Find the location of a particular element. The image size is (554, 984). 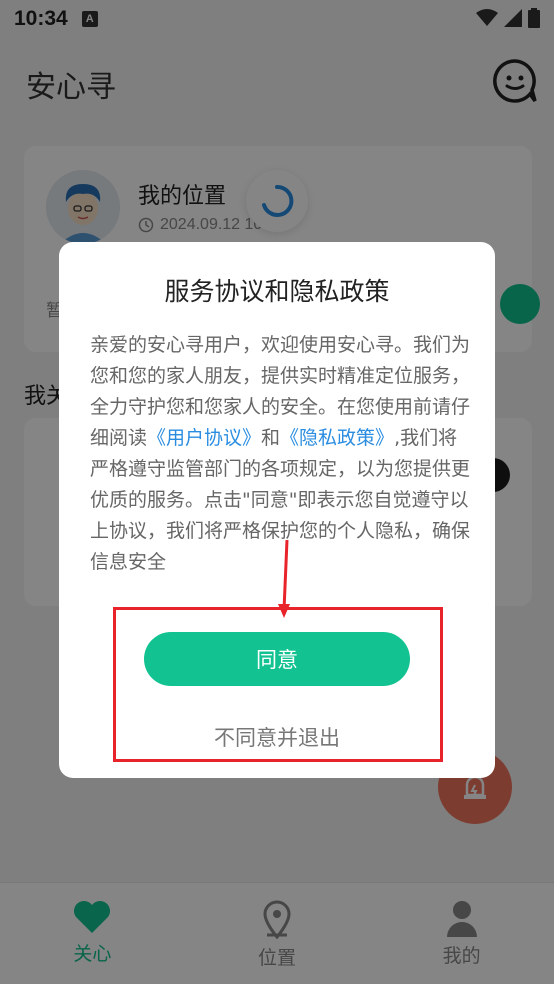

annotation-highlight-box is located at coordinates (278, 684).